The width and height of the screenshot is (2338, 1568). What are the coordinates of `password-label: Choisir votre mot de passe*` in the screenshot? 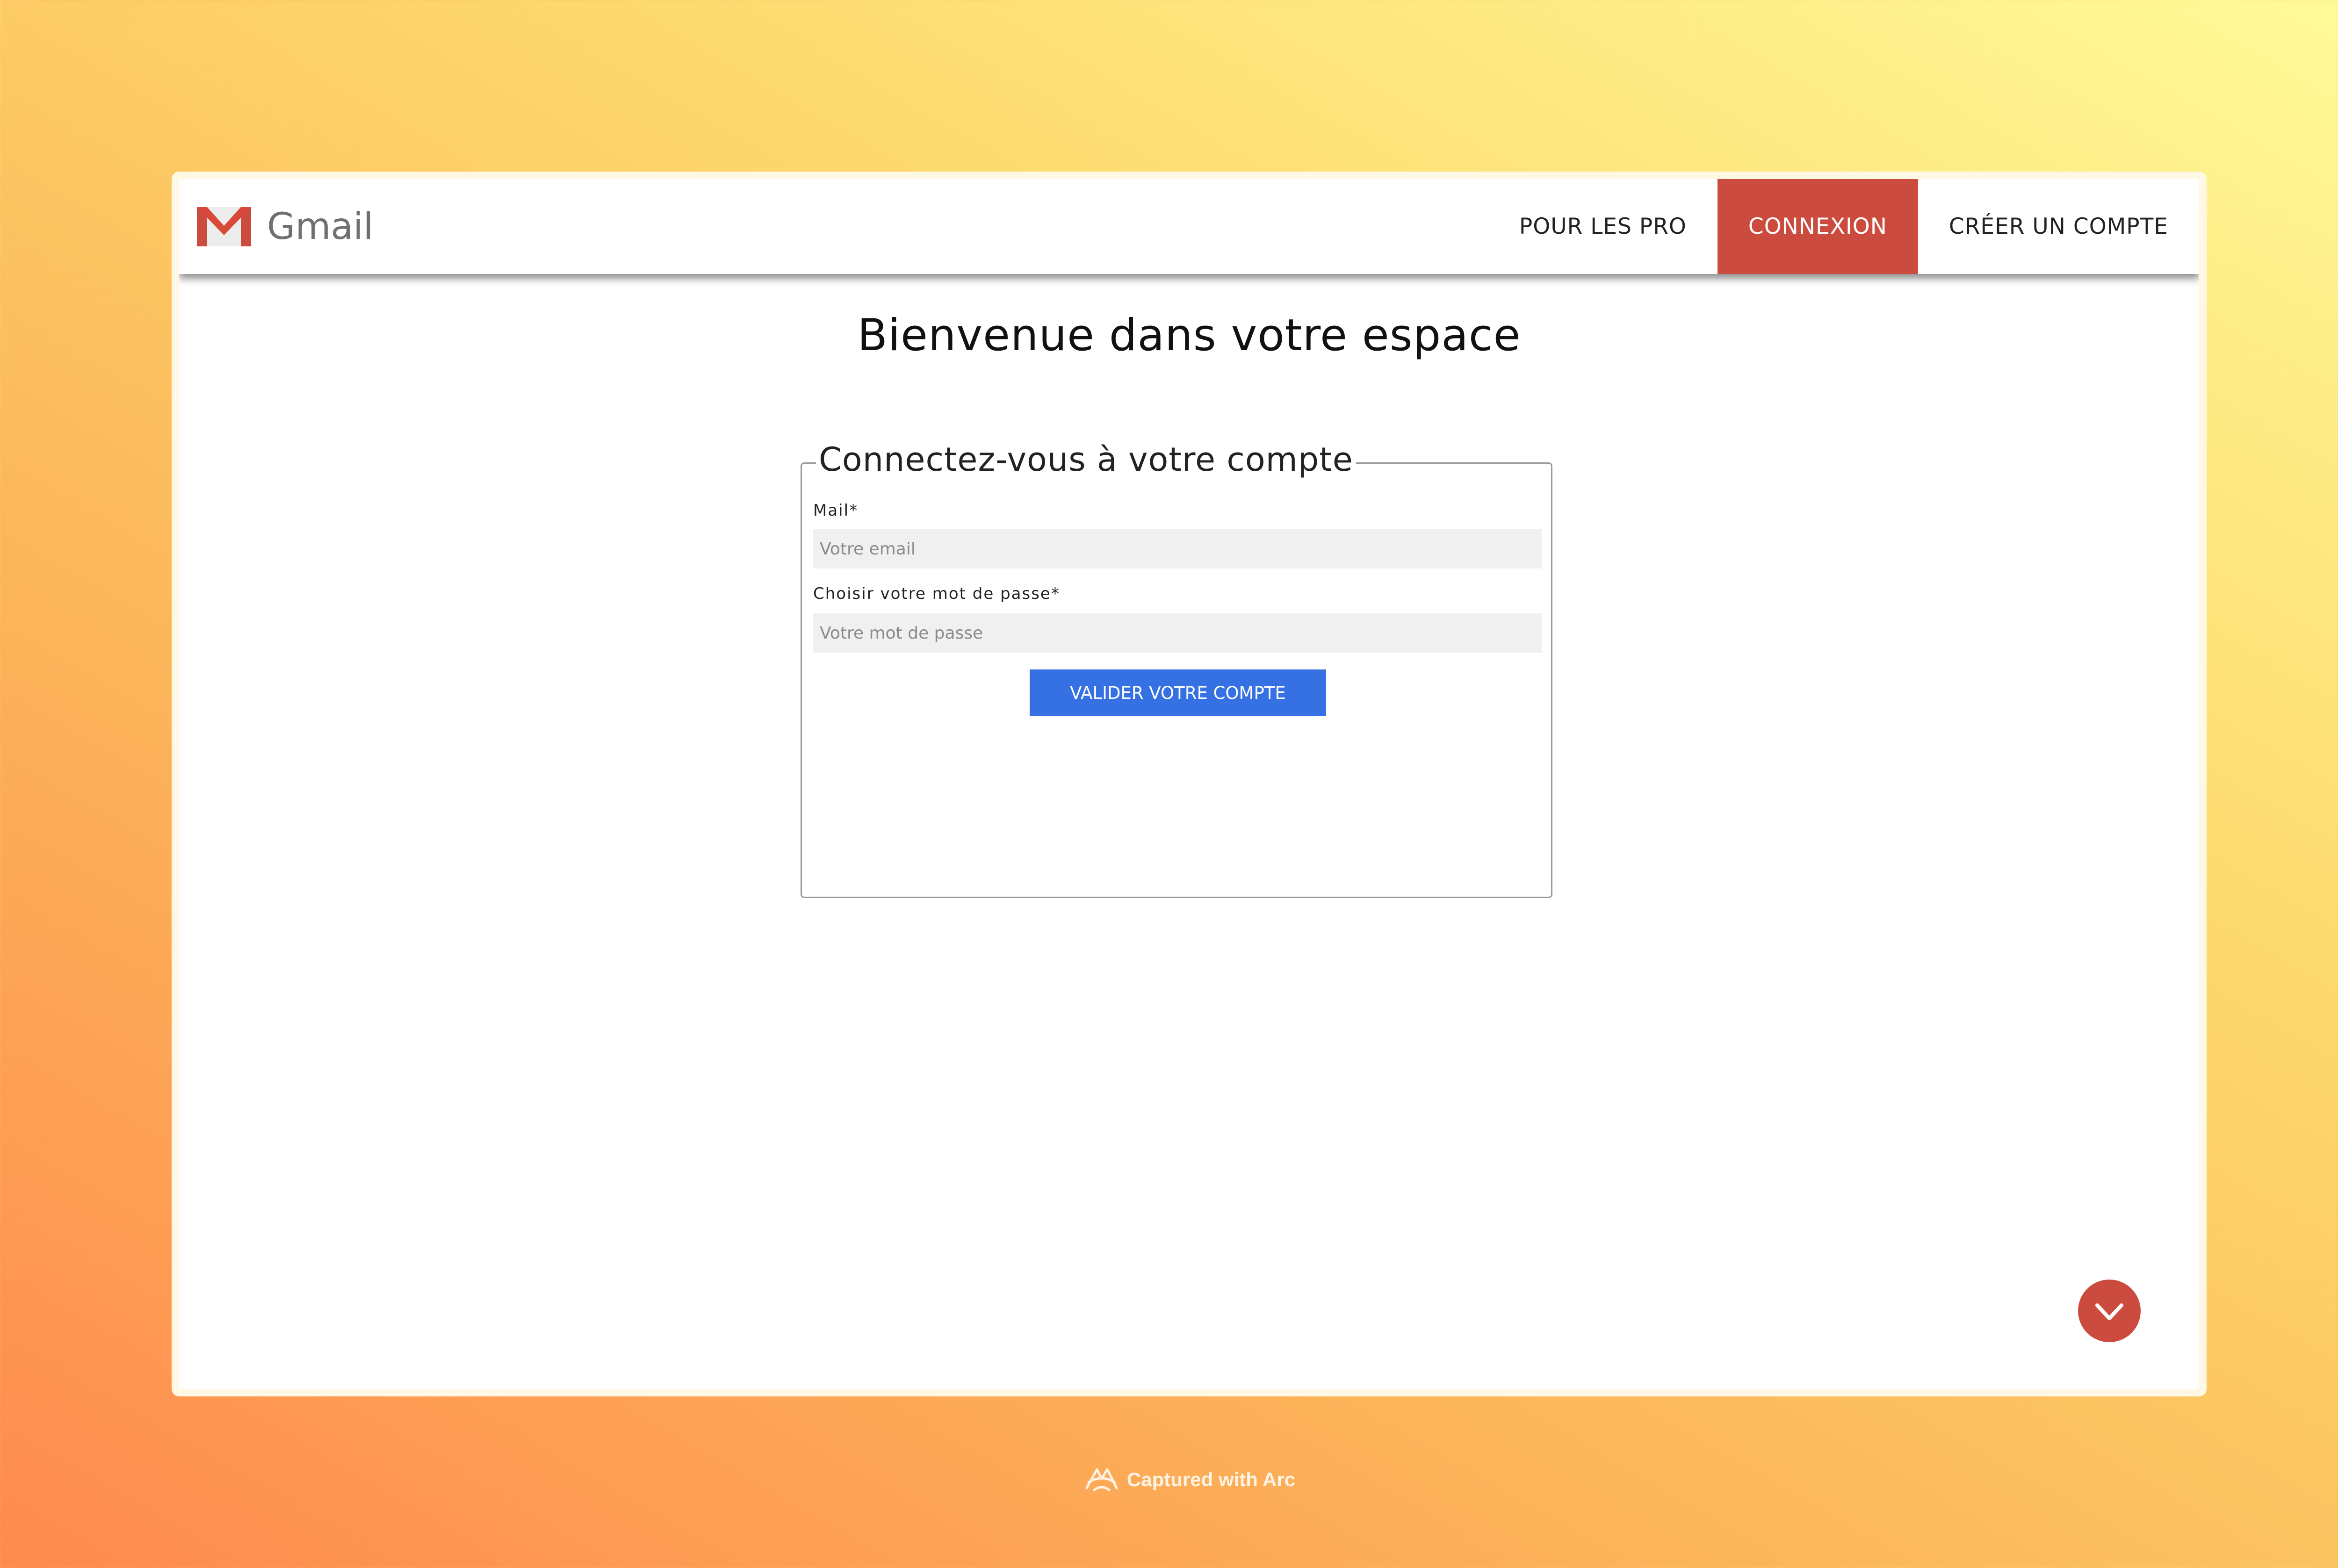 It's located at (937, 593).